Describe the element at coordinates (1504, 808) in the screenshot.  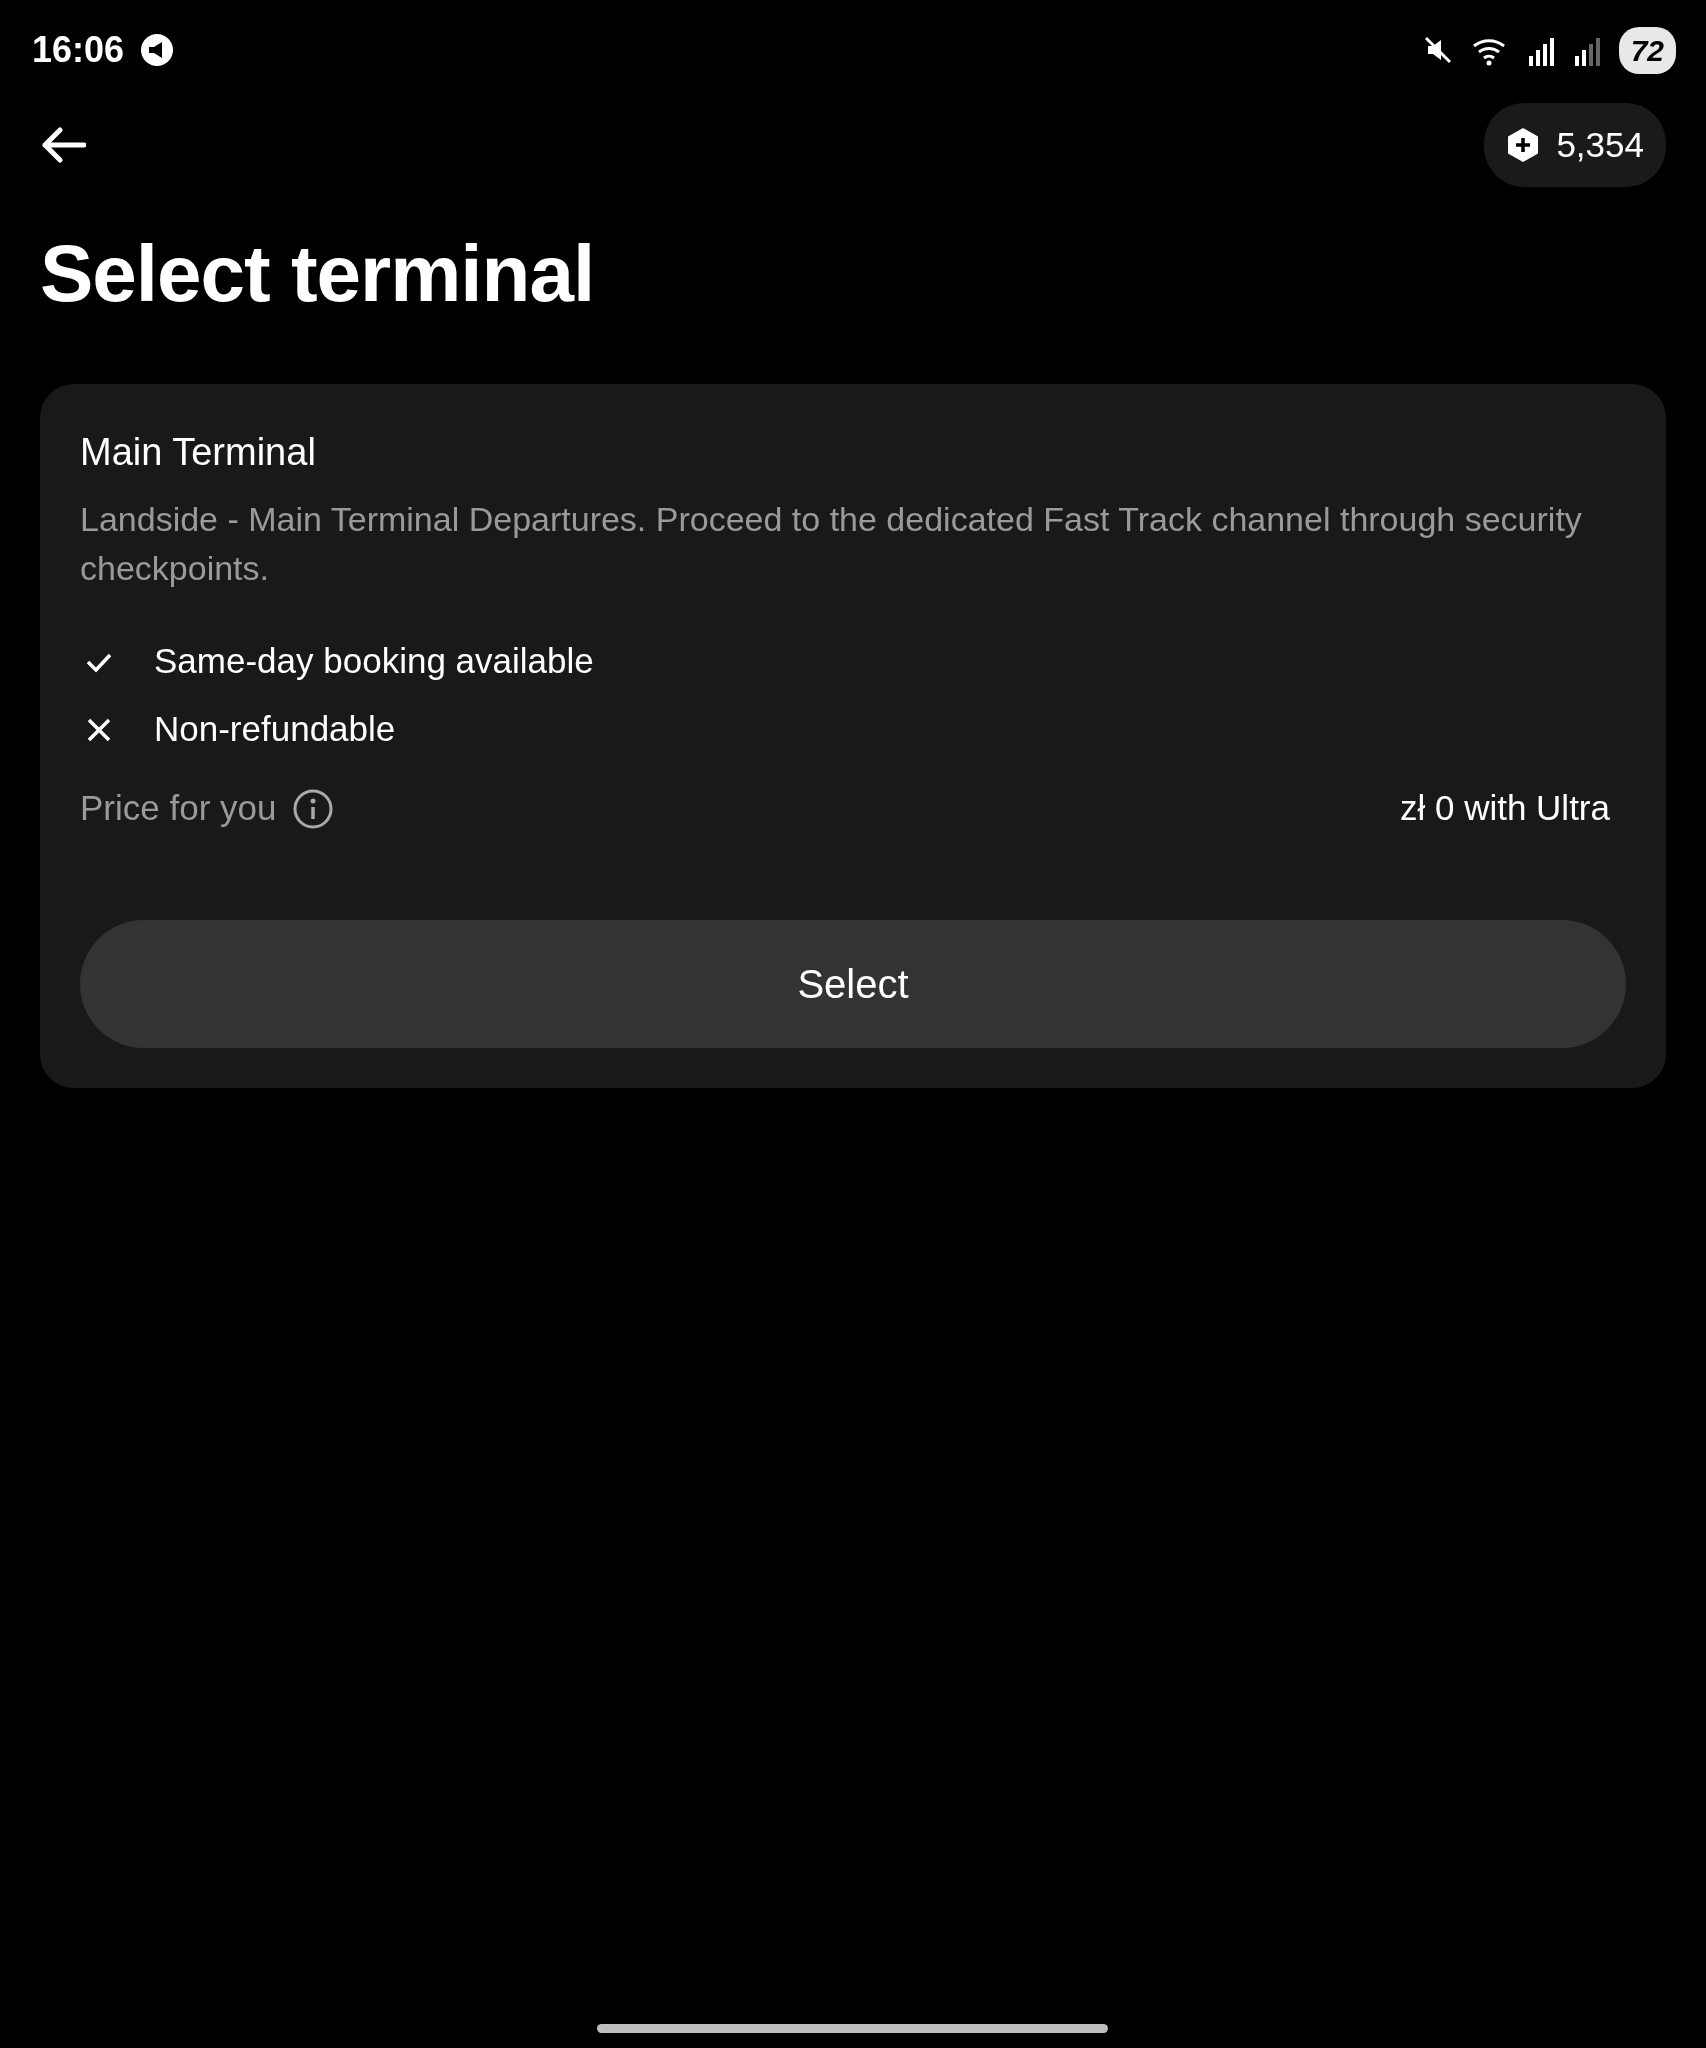
I see `price-value: zł 0 with Ultra` at that location.